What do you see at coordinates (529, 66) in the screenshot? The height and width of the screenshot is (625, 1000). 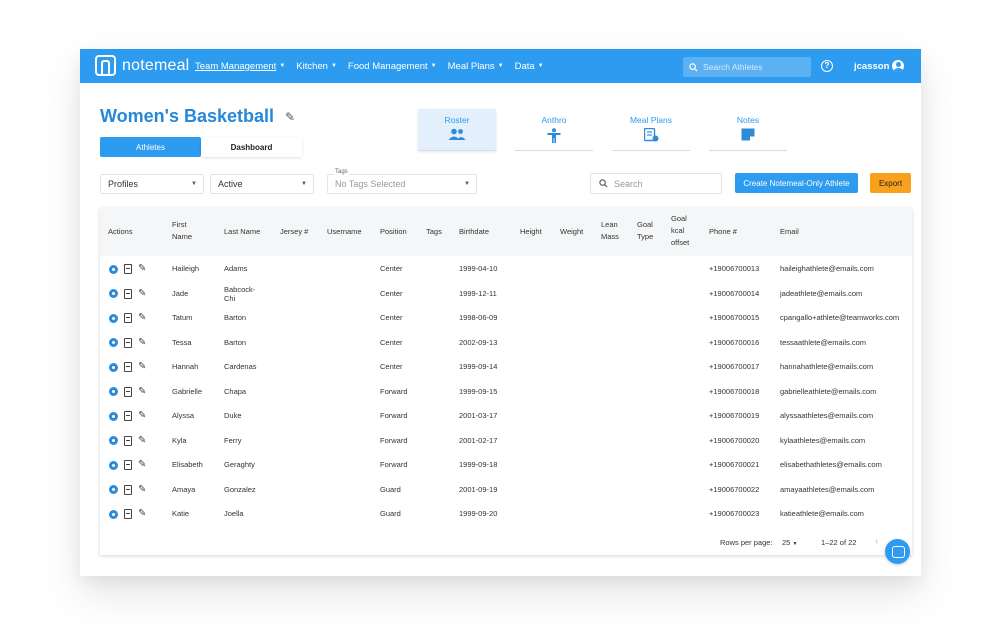 I see `nav-data: Data ▼` at bounding box center [529, 66].